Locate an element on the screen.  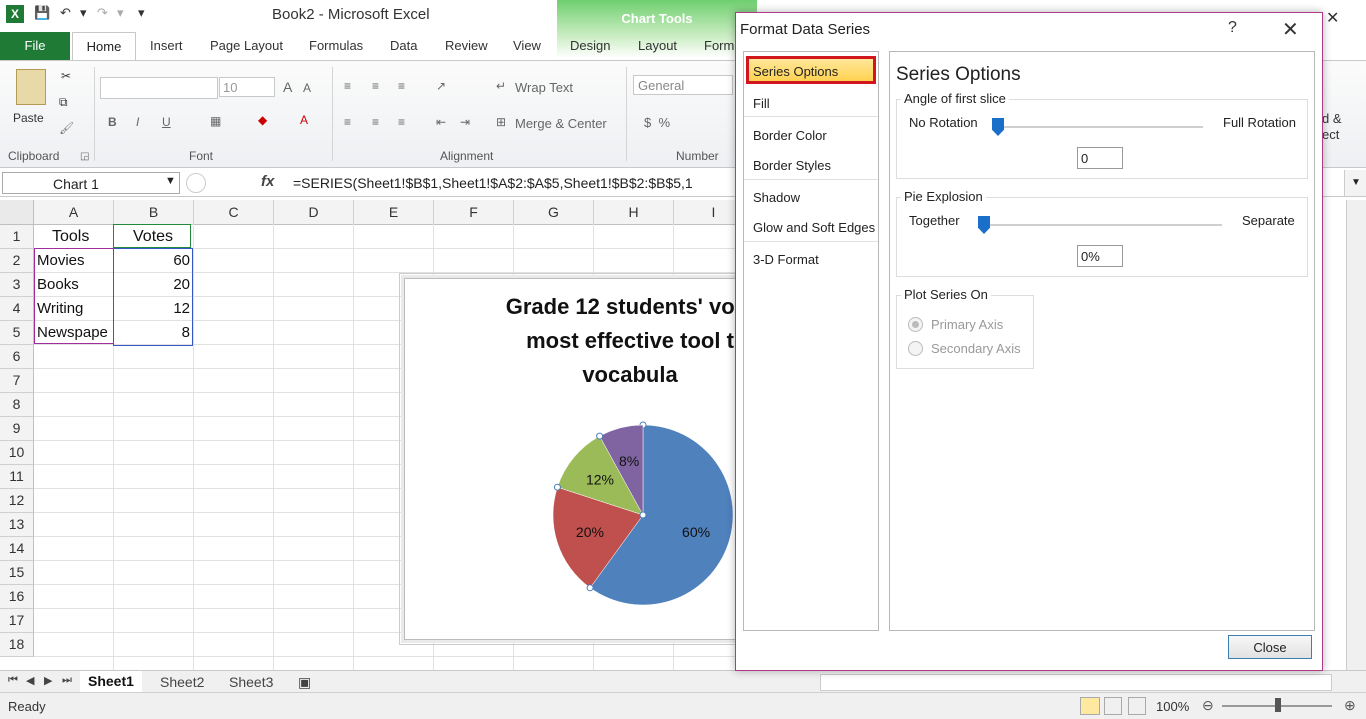
fill-color-icon: ◆ is located at coordinates (262, 120).